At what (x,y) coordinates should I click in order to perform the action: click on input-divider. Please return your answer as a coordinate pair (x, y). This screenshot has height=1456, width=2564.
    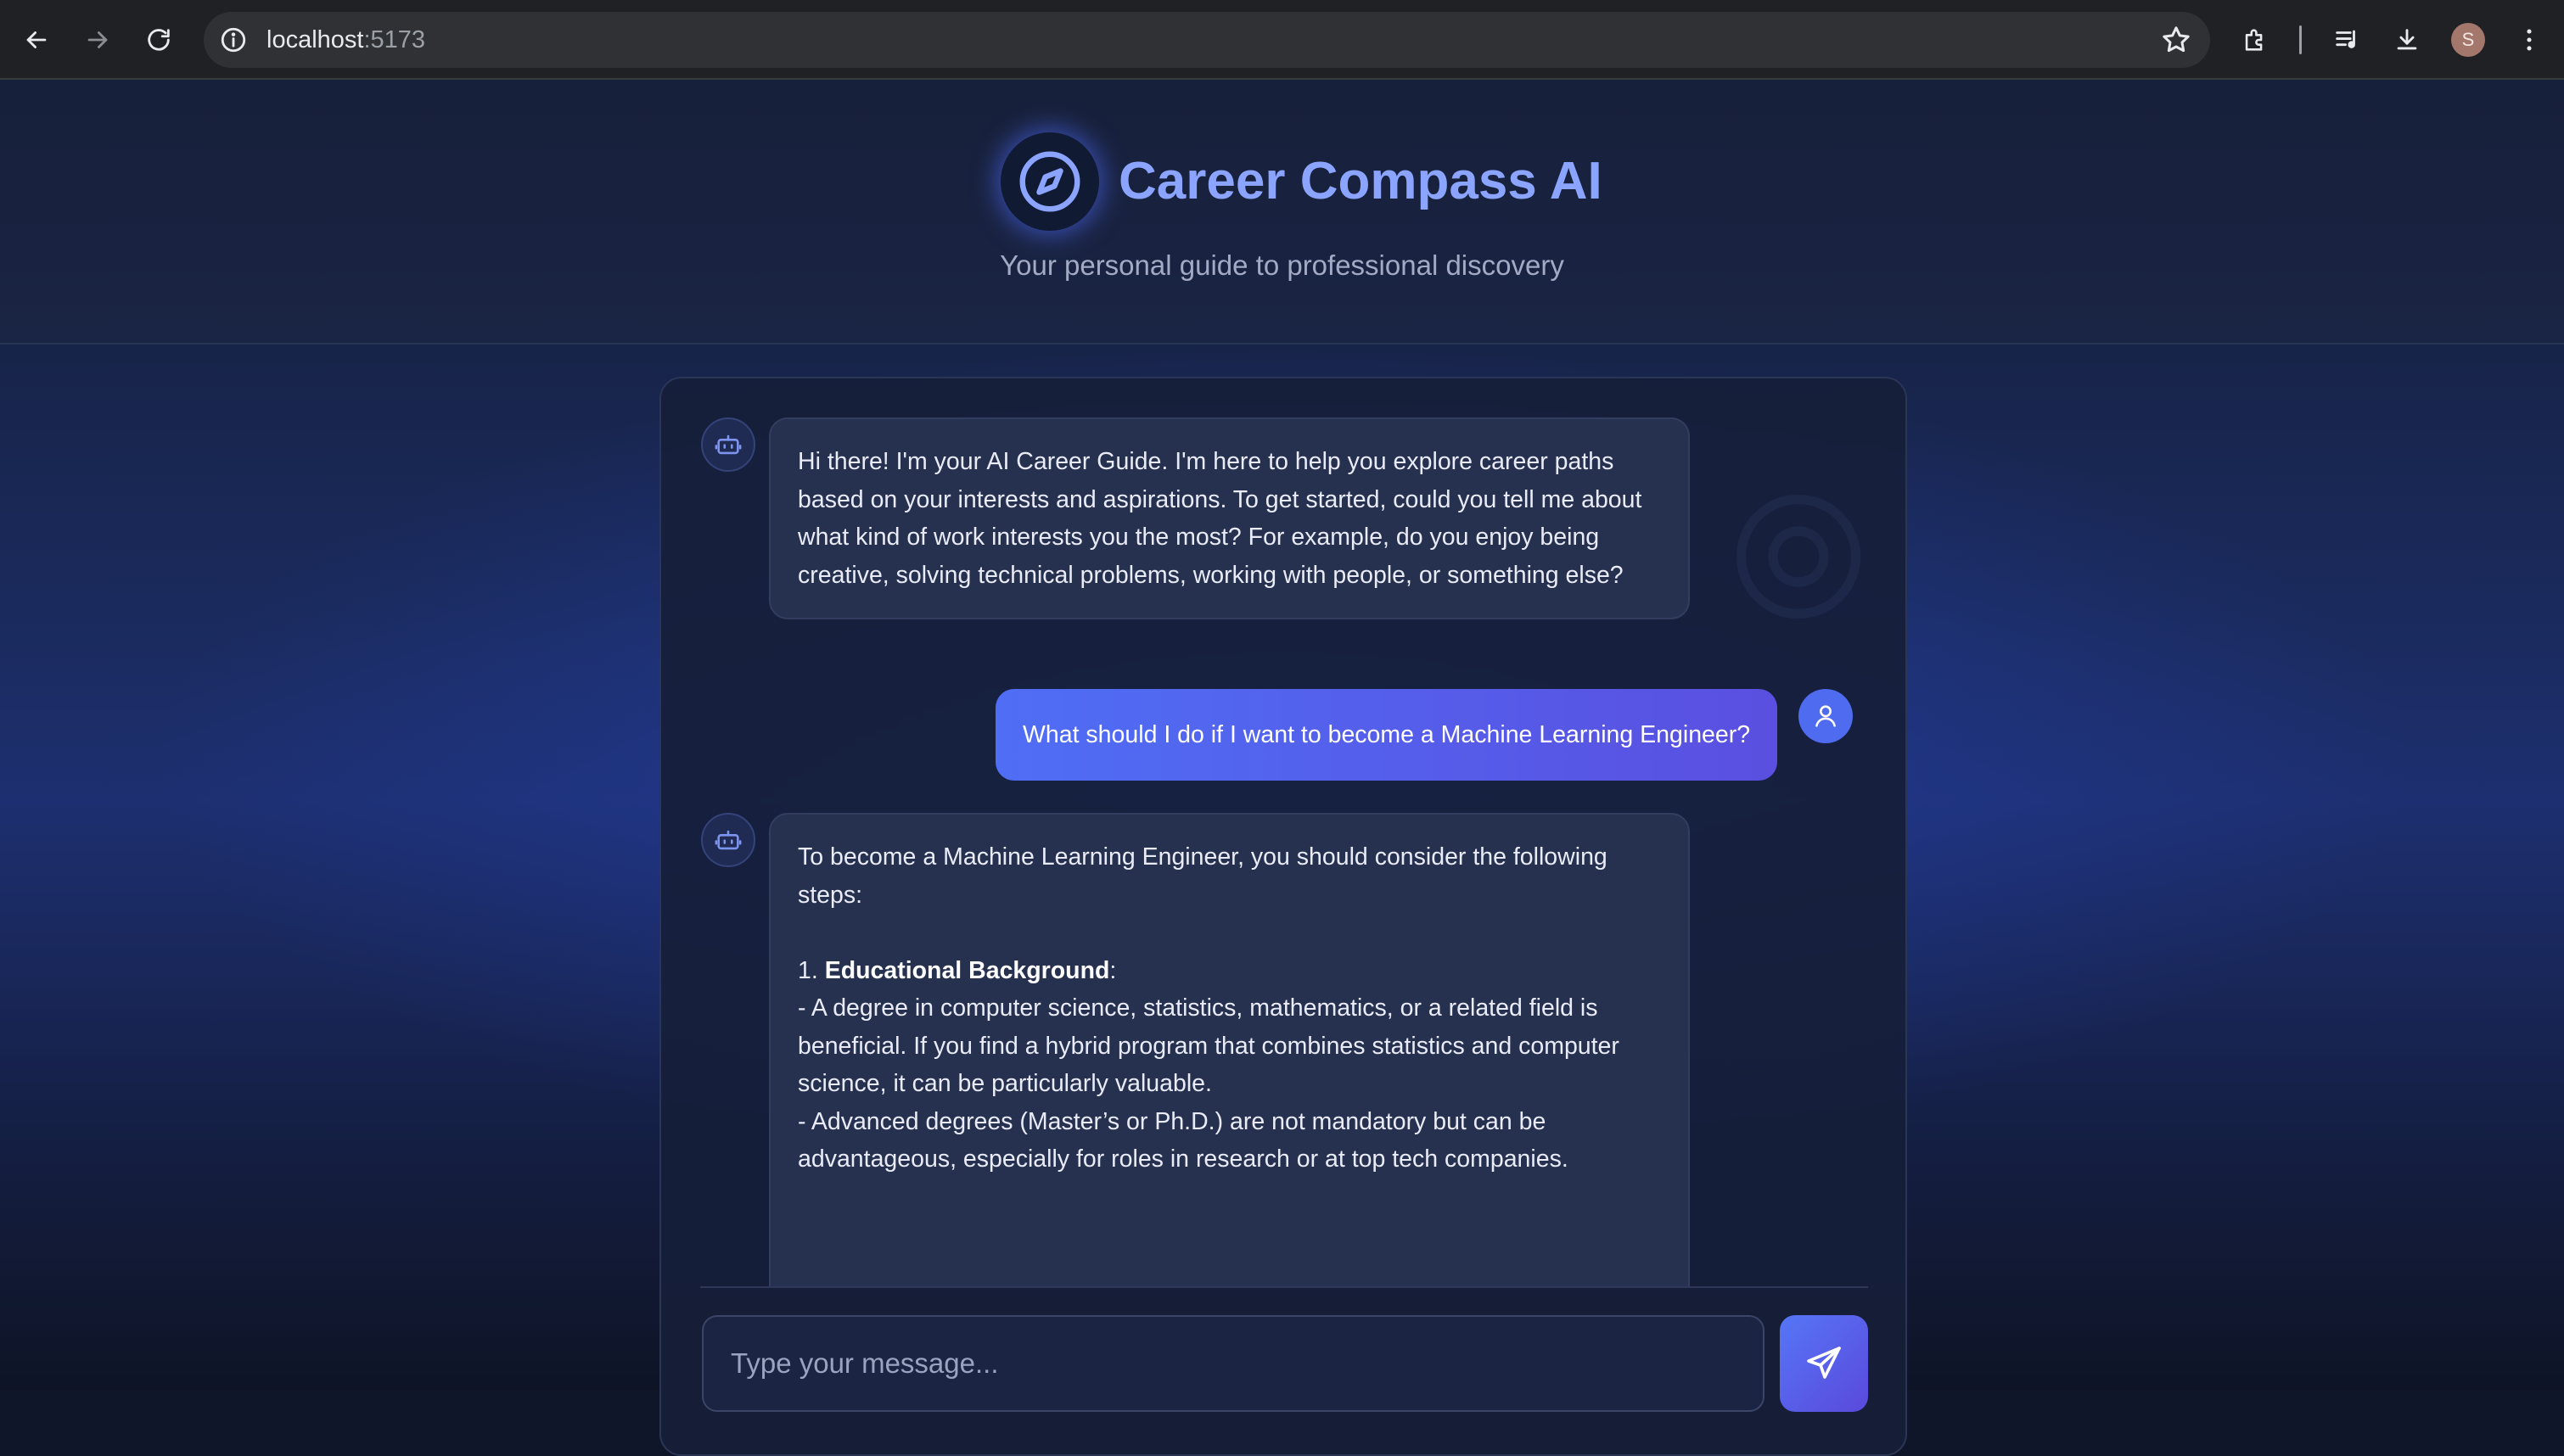
    Looking at the image, I should click on (1284, 1287).